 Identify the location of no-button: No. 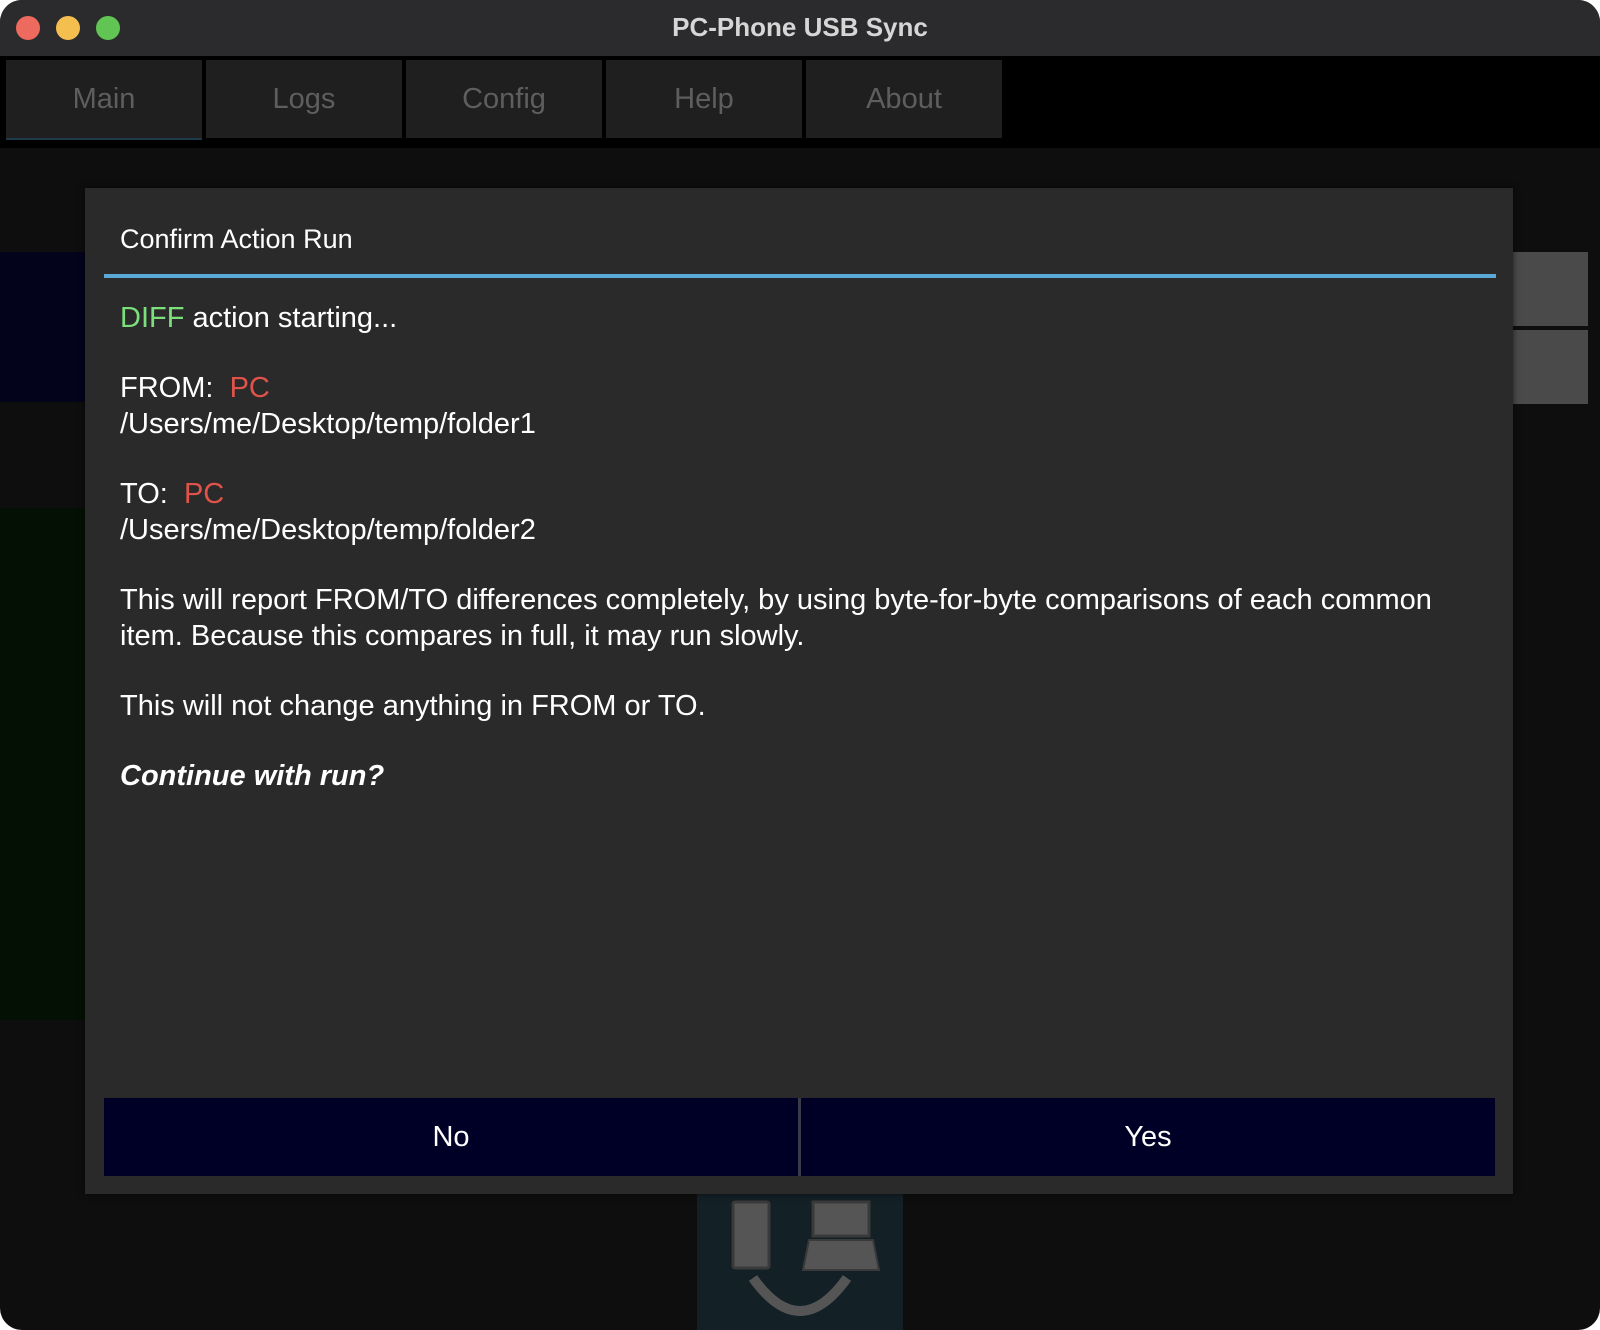
(451, 1137).